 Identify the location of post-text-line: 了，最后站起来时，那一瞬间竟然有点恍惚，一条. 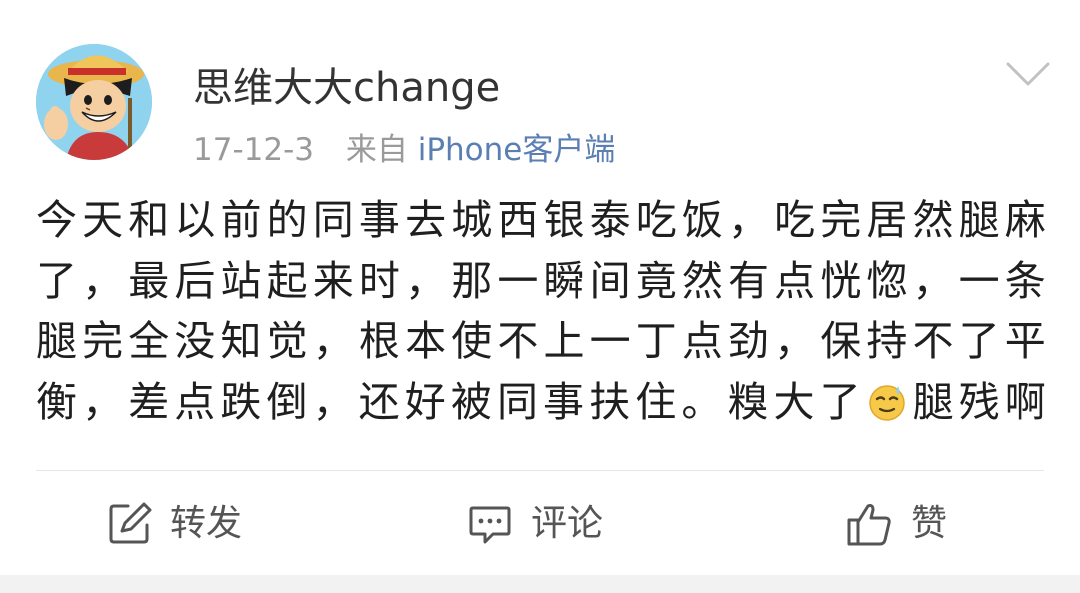
(541, 280).